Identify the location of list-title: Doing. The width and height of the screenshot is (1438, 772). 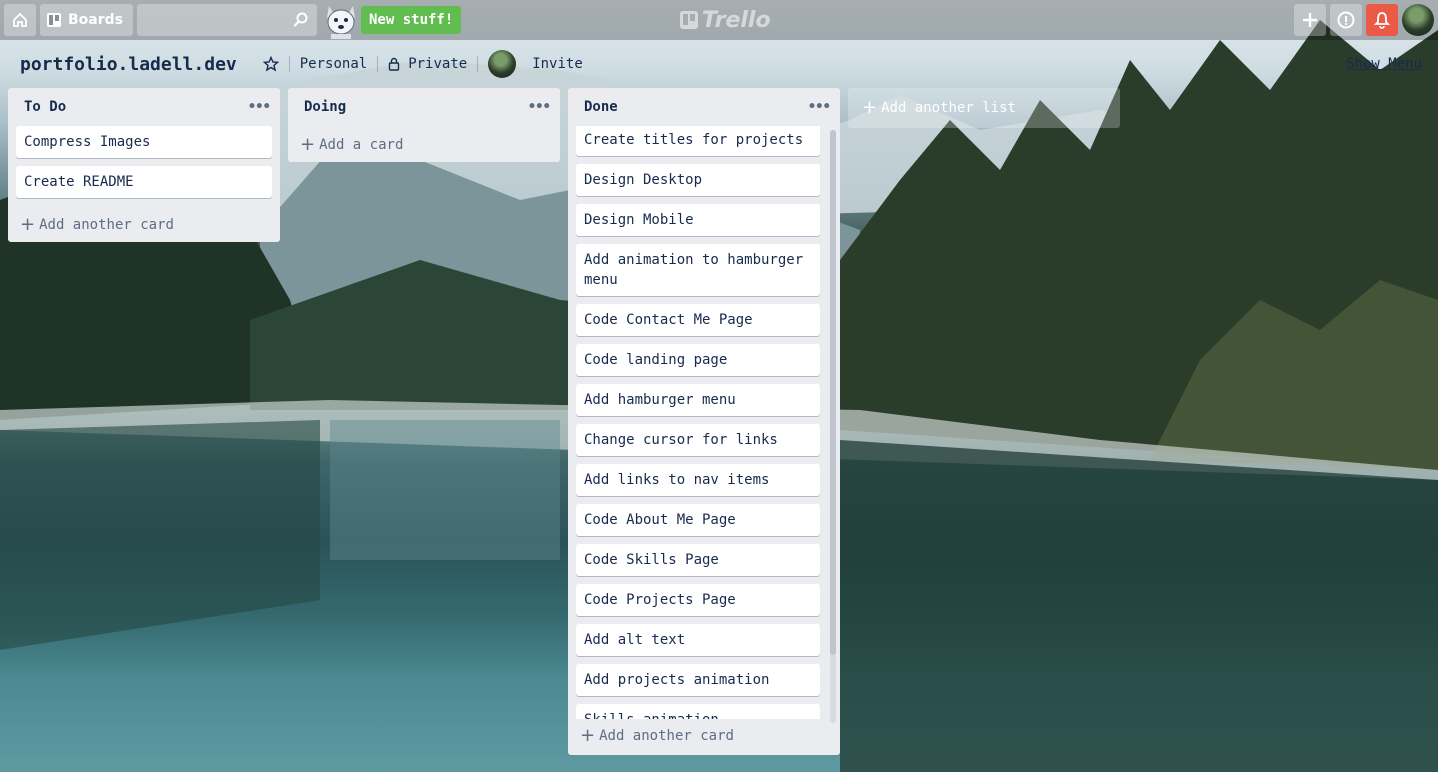
(325, 107).